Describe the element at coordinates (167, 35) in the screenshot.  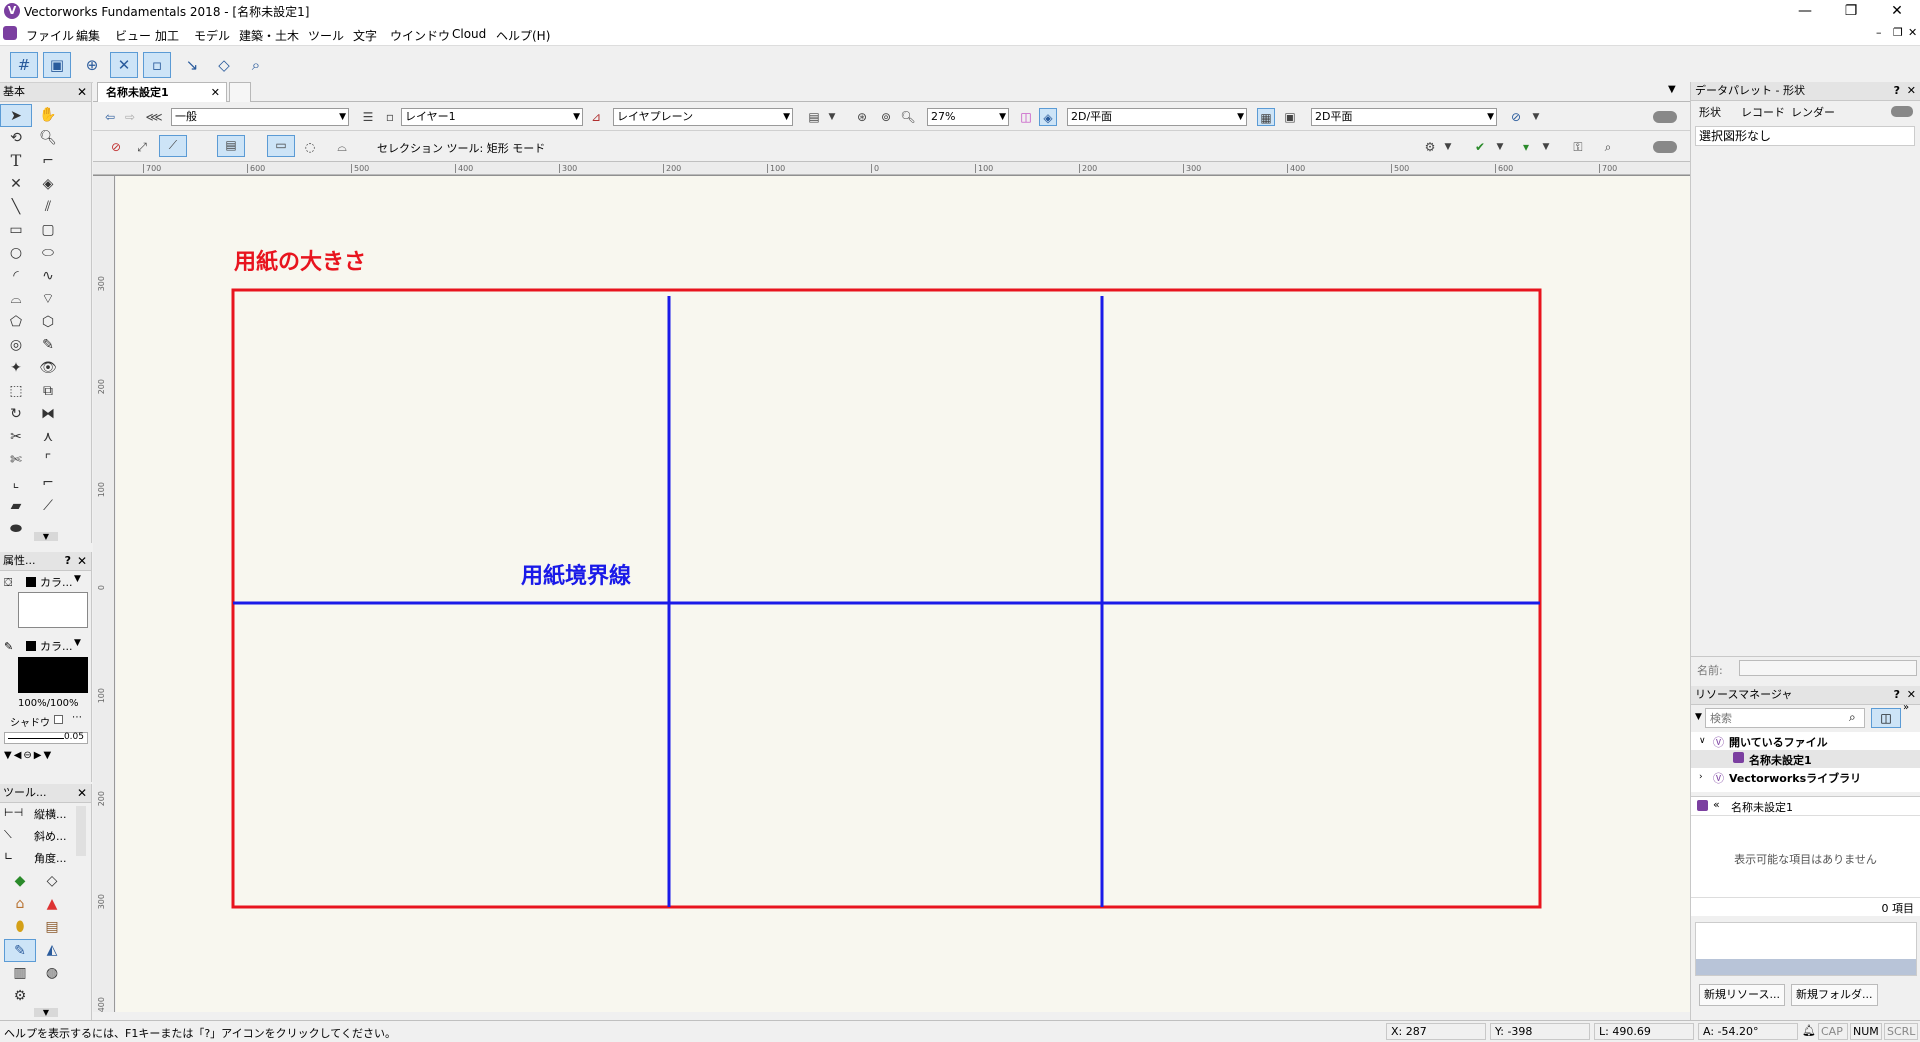
I see `menu-modify: 加工` at that location.